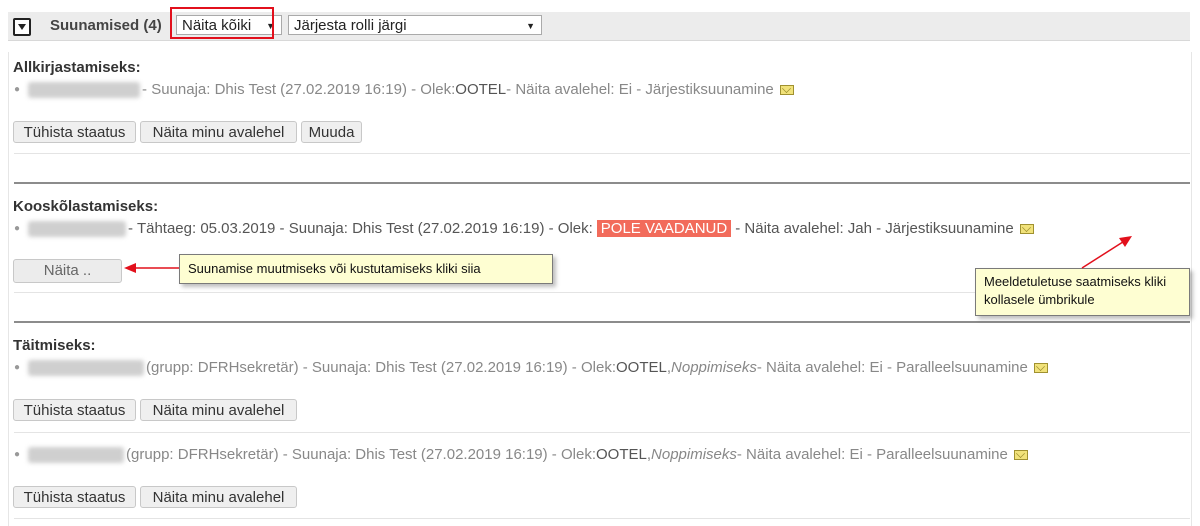 This screenshot has height=526, width=1200. I want to click on section-heading-approval: Kooskõlastamiseks:, so click(86, 206).